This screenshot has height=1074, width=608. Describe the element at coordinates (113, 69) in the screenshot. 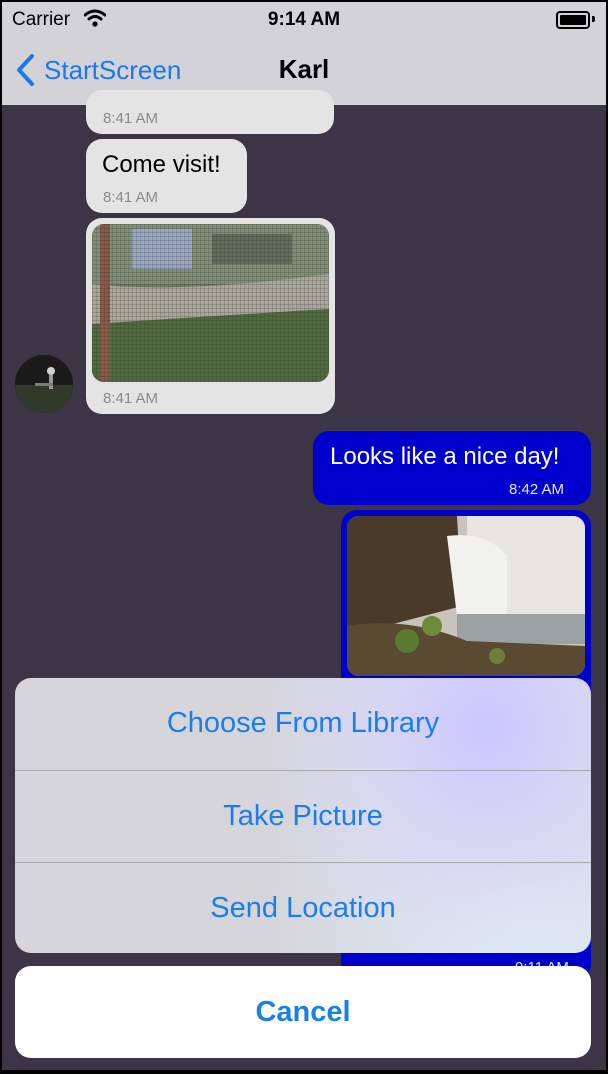

I see `back-button-label: StartScreen` at that location.